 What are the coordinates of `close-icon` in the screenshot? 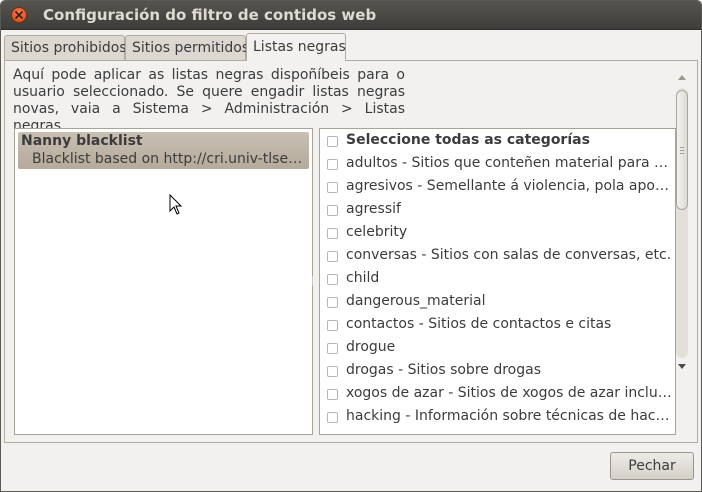 It's located at (19, 15).